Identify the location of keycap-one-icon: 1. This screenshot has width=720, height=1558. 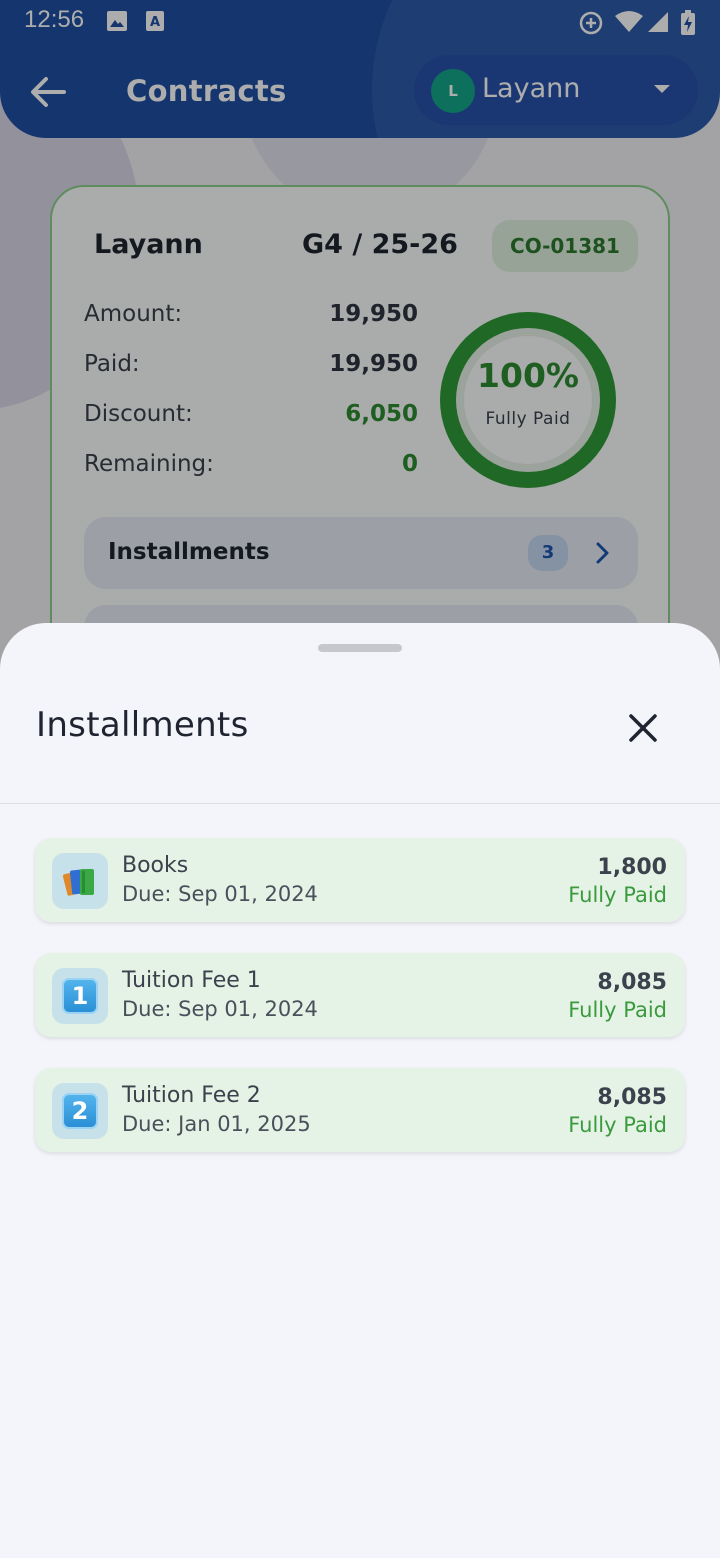
(80, 996).